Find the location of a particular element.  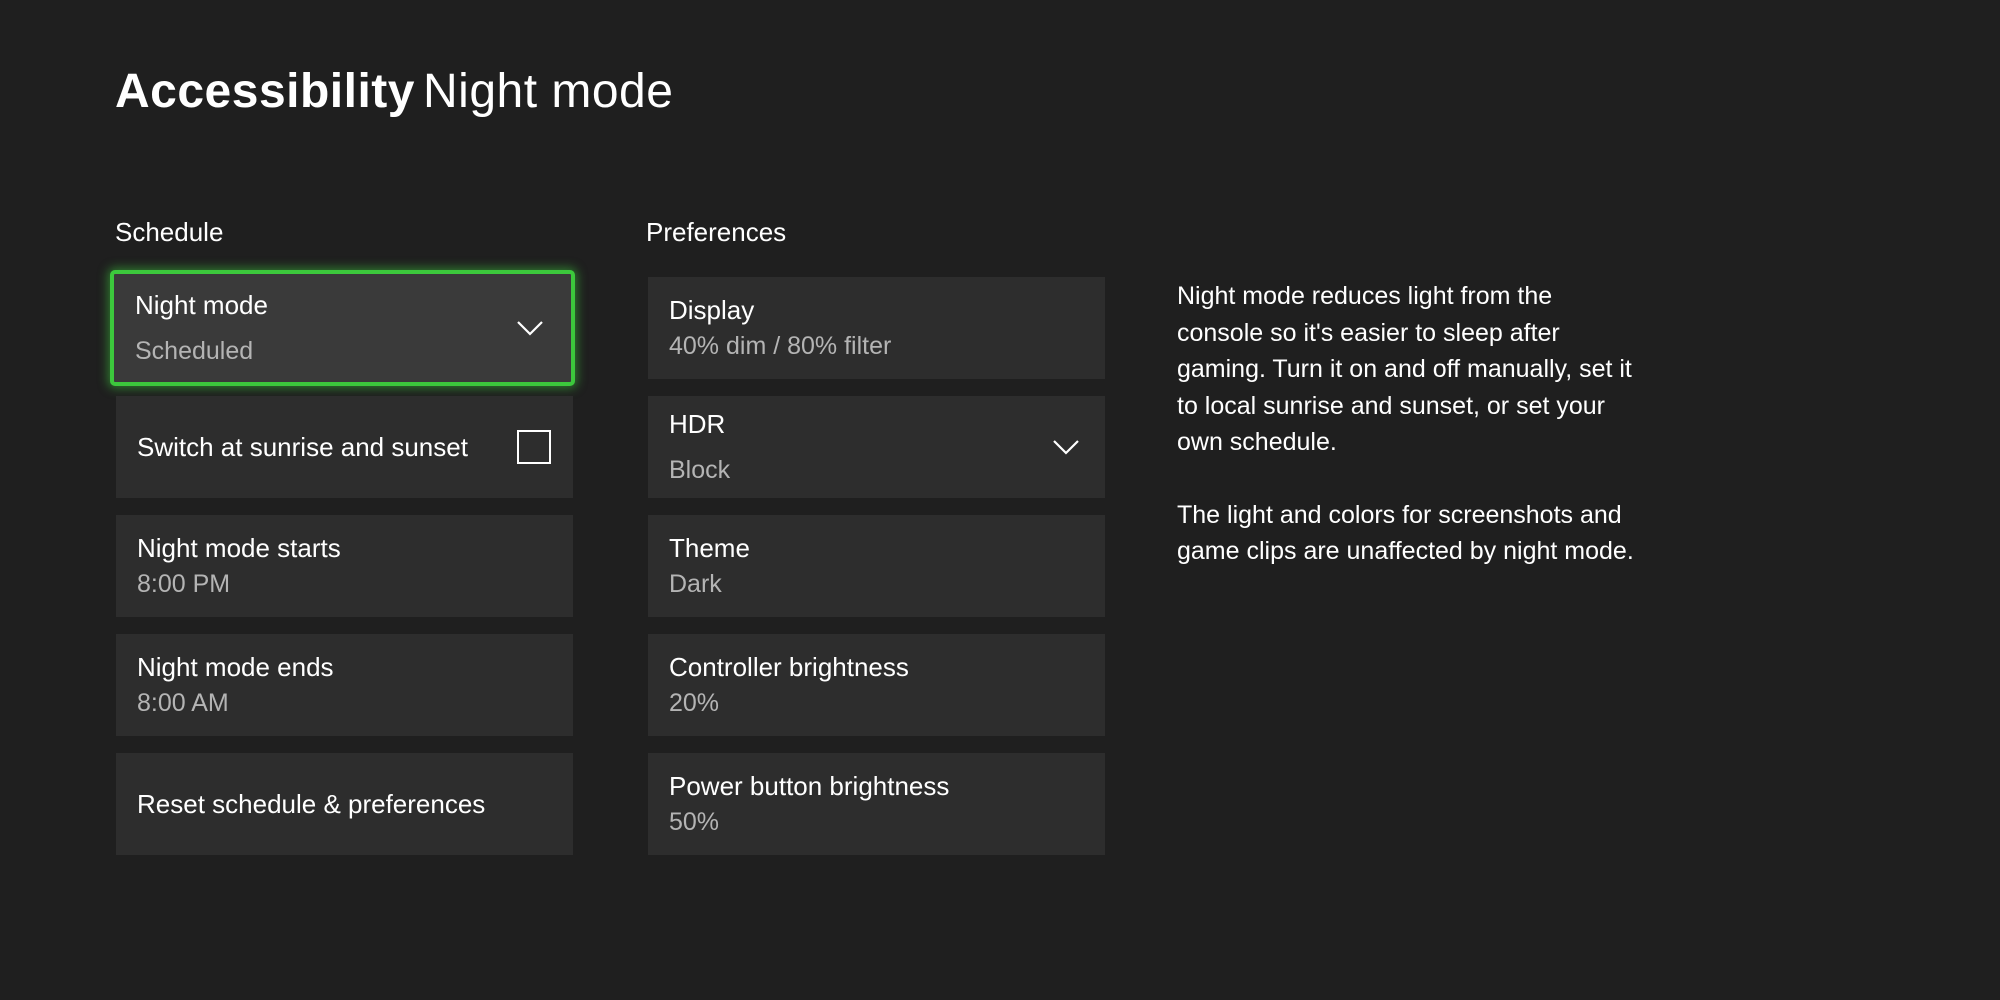

theme-label: Theme is located at coordinates (709, 548).